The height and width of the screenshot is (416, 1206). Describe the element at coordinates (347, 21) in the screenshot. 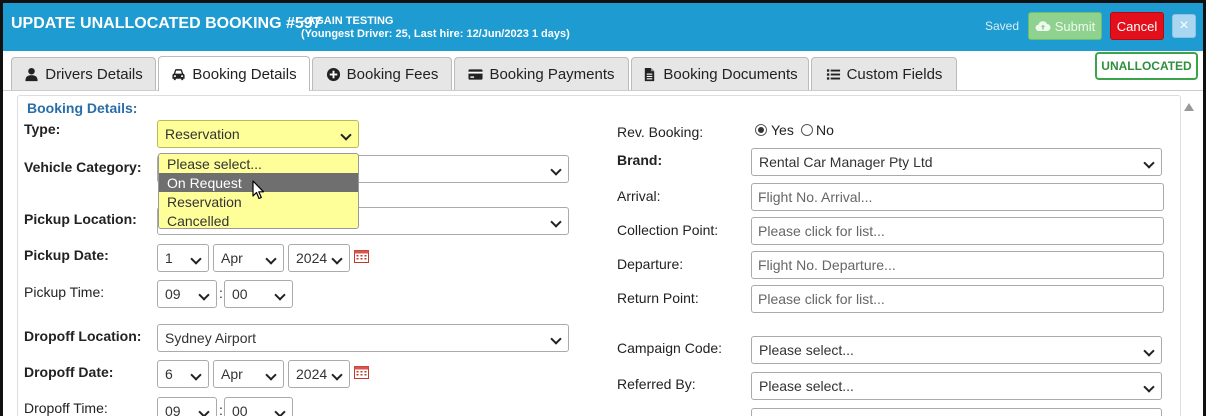

I see `subtitle-line-1: - AGAIN TESTING` at that location.